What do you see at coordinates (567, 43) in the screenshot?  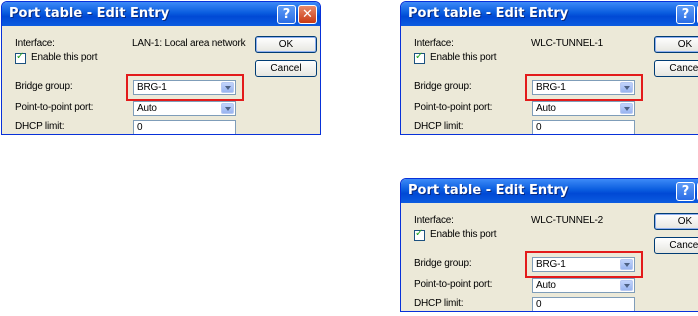 I see `interface-value: WLC-TUNNEL-1` at bounding box center [567, 43].